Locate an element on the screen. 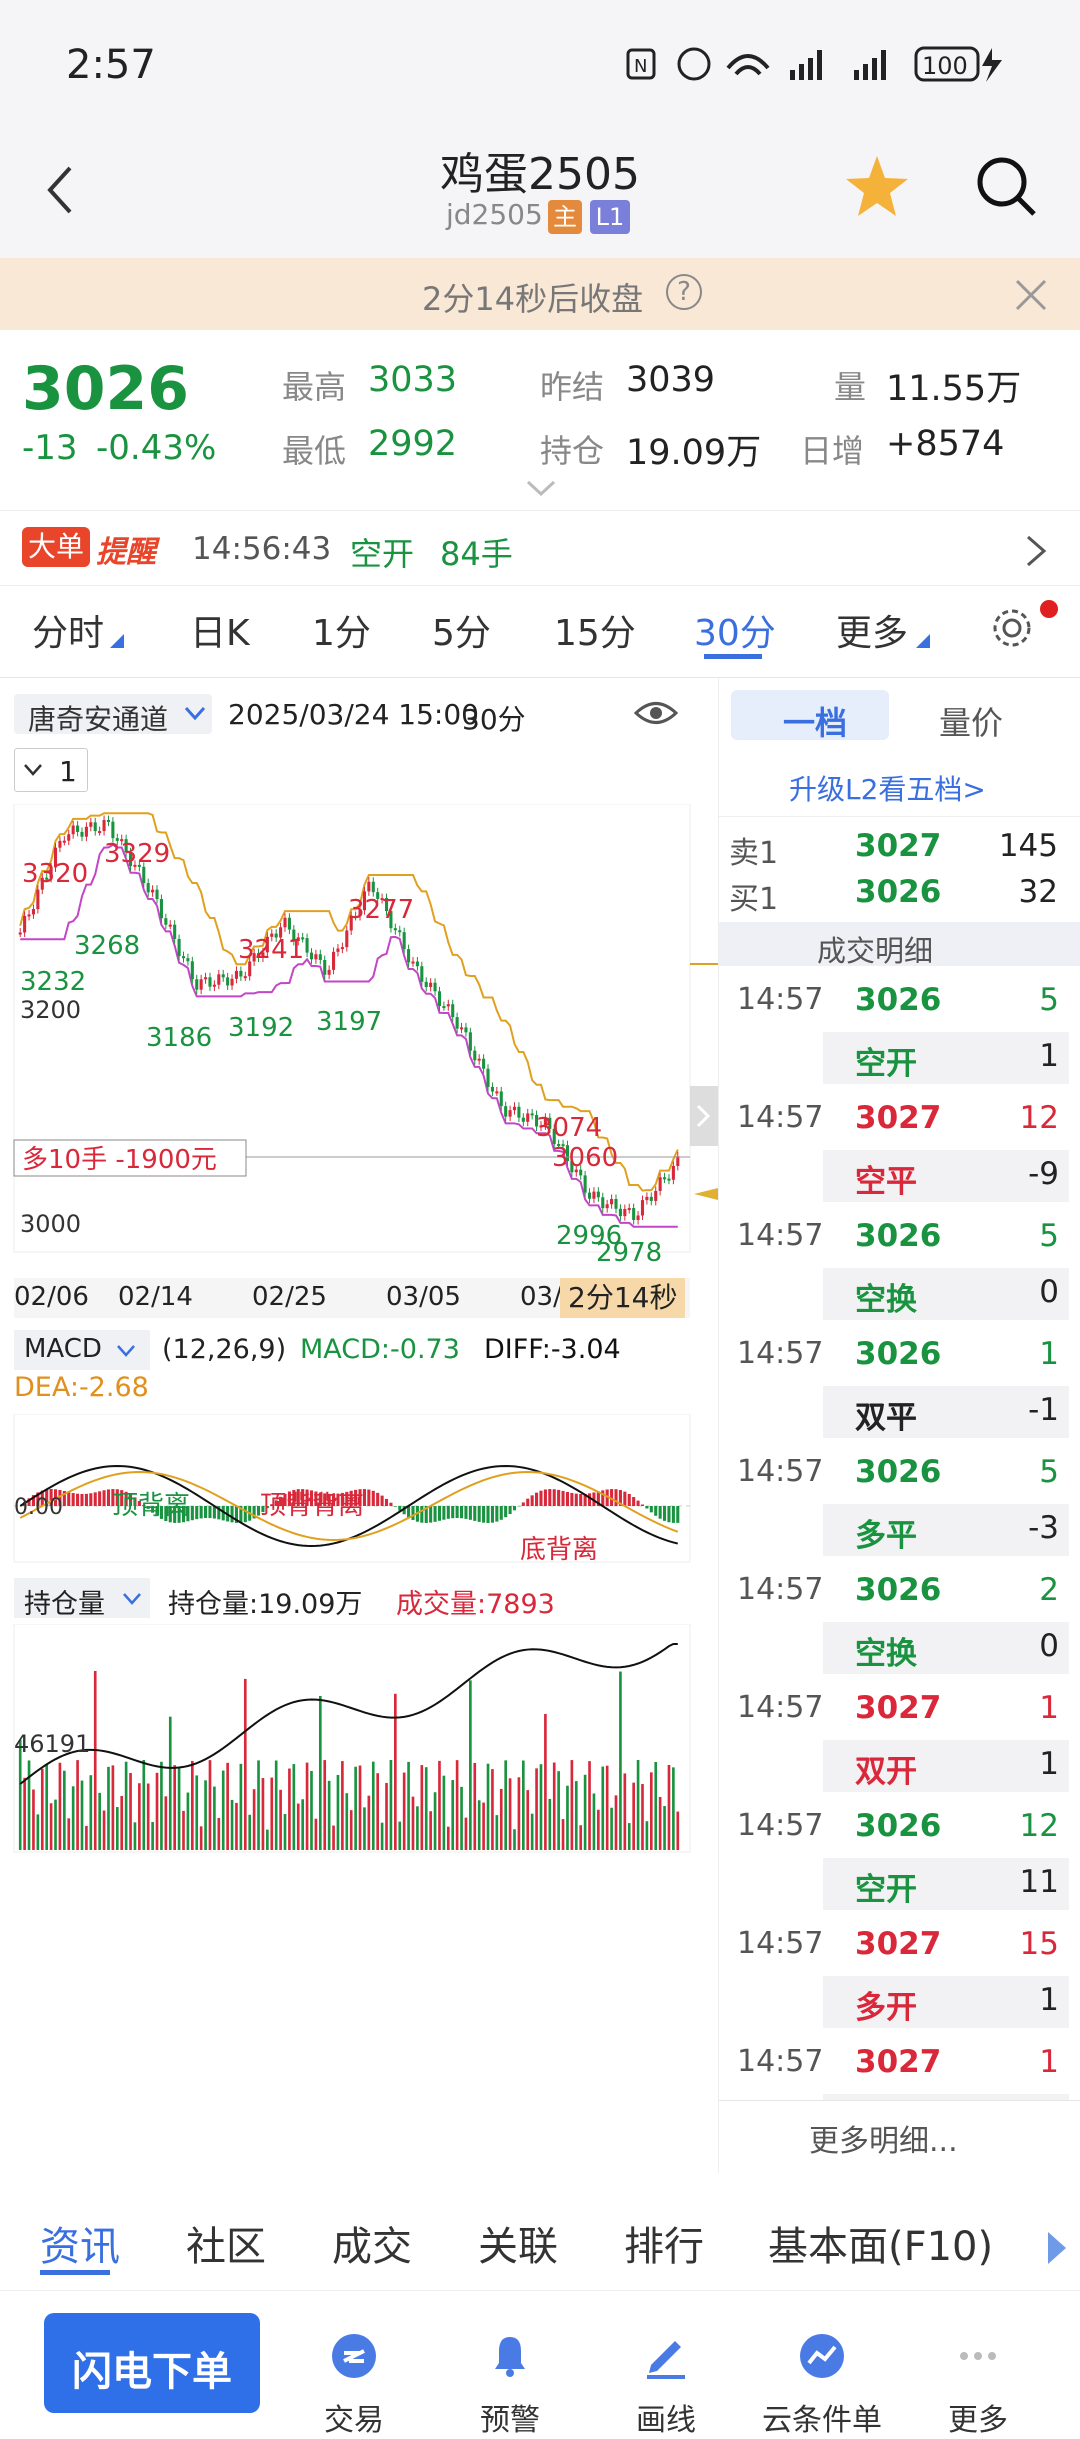 The height and width of the screenshot is (2439, 1080). alert-button: 预警 is located at coordinates (510, 2385).